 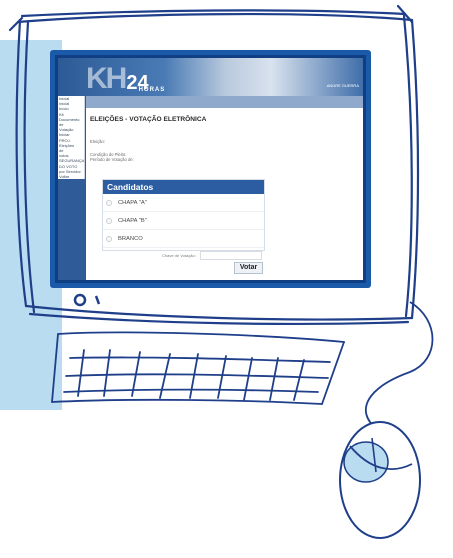 I want to click on banner-user-text: ANDRE GUERRA, so click(x=342, y=85).